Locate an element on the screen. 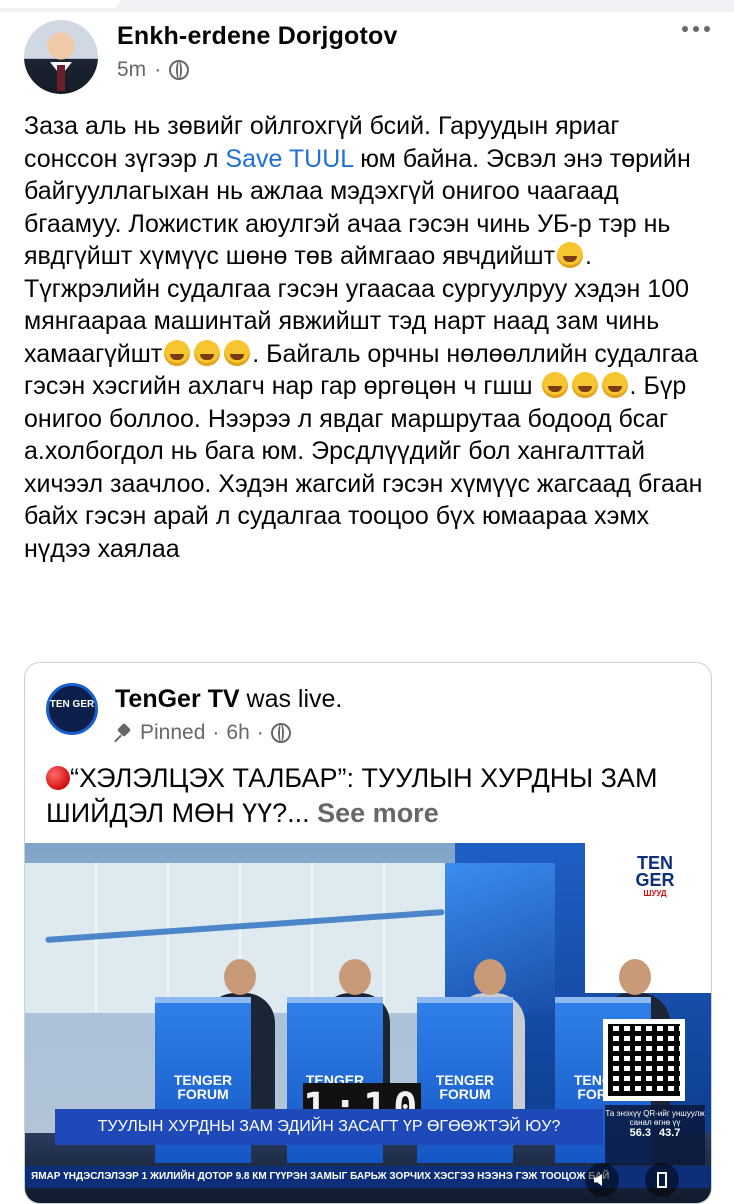 The image size is (734, 1204). red-circle-icon is located at coordinates (58, 778).